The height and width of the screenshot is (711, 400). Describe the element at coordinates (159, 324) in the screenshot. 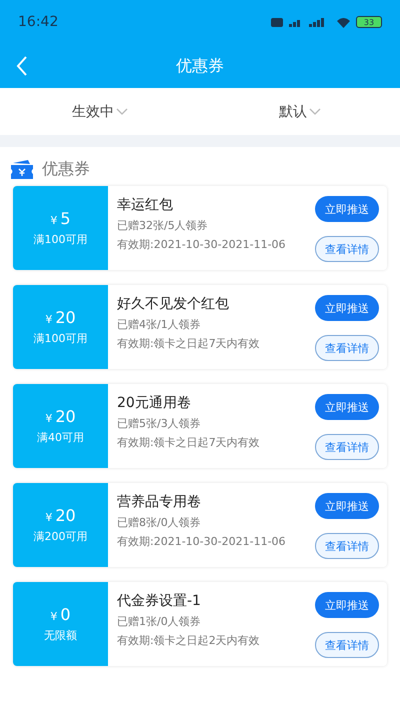

I see `coupon-stats: 已赠4张/1人领券` at that location.